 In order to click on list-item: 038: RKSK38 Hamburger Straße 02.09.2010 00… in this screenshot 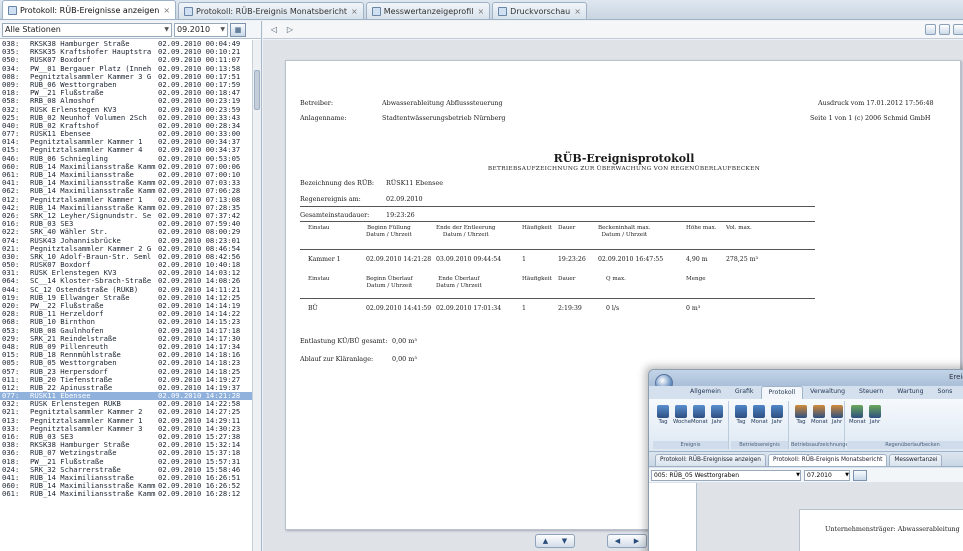, I will do `click(126, 44)`.